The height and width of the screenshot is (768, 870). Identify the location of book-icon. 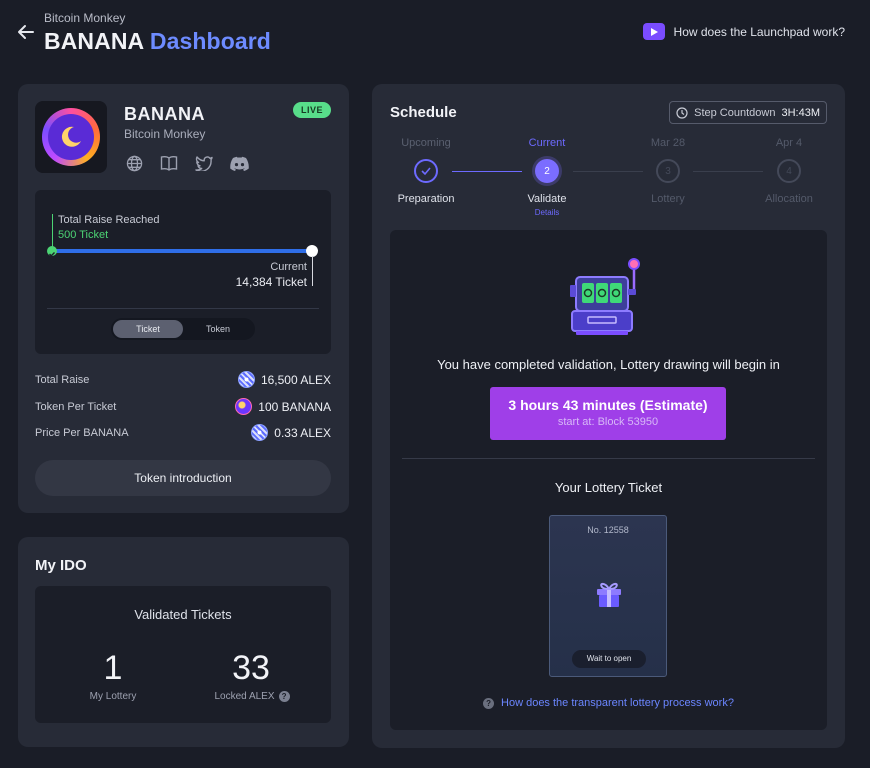
(169, 163).